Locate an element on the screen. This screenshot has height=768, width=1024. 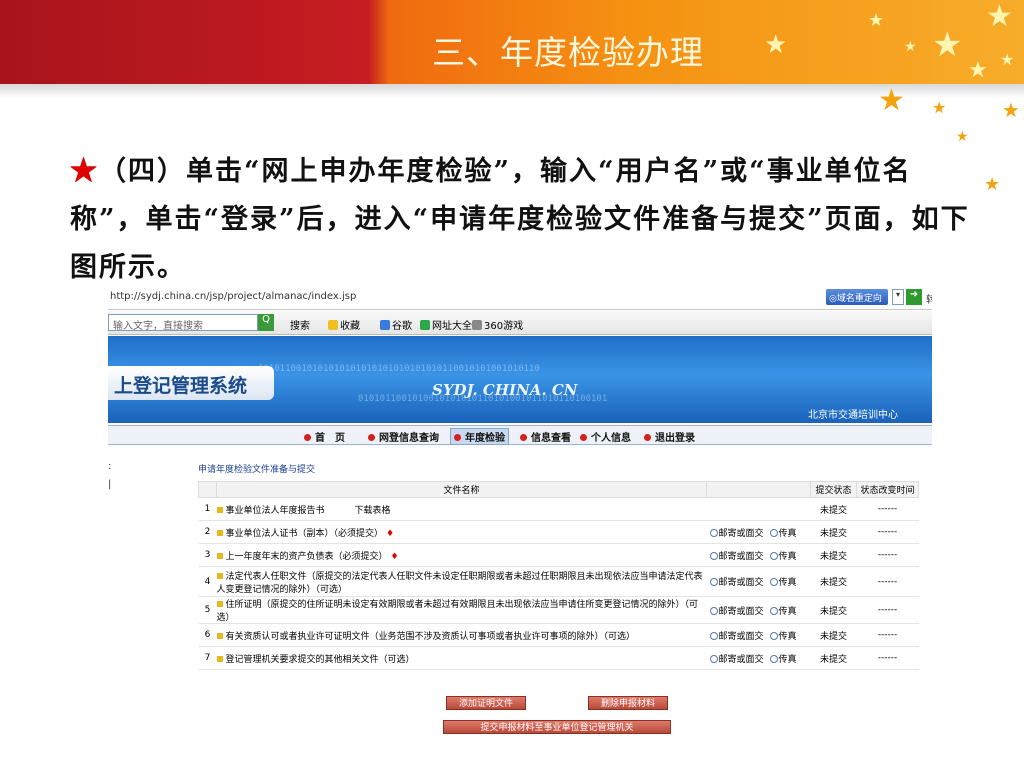
slide-header: 三、年度检验办理 ★ ★ ★ ★ ★ ★ ★ is located at coordinates (512, 49).